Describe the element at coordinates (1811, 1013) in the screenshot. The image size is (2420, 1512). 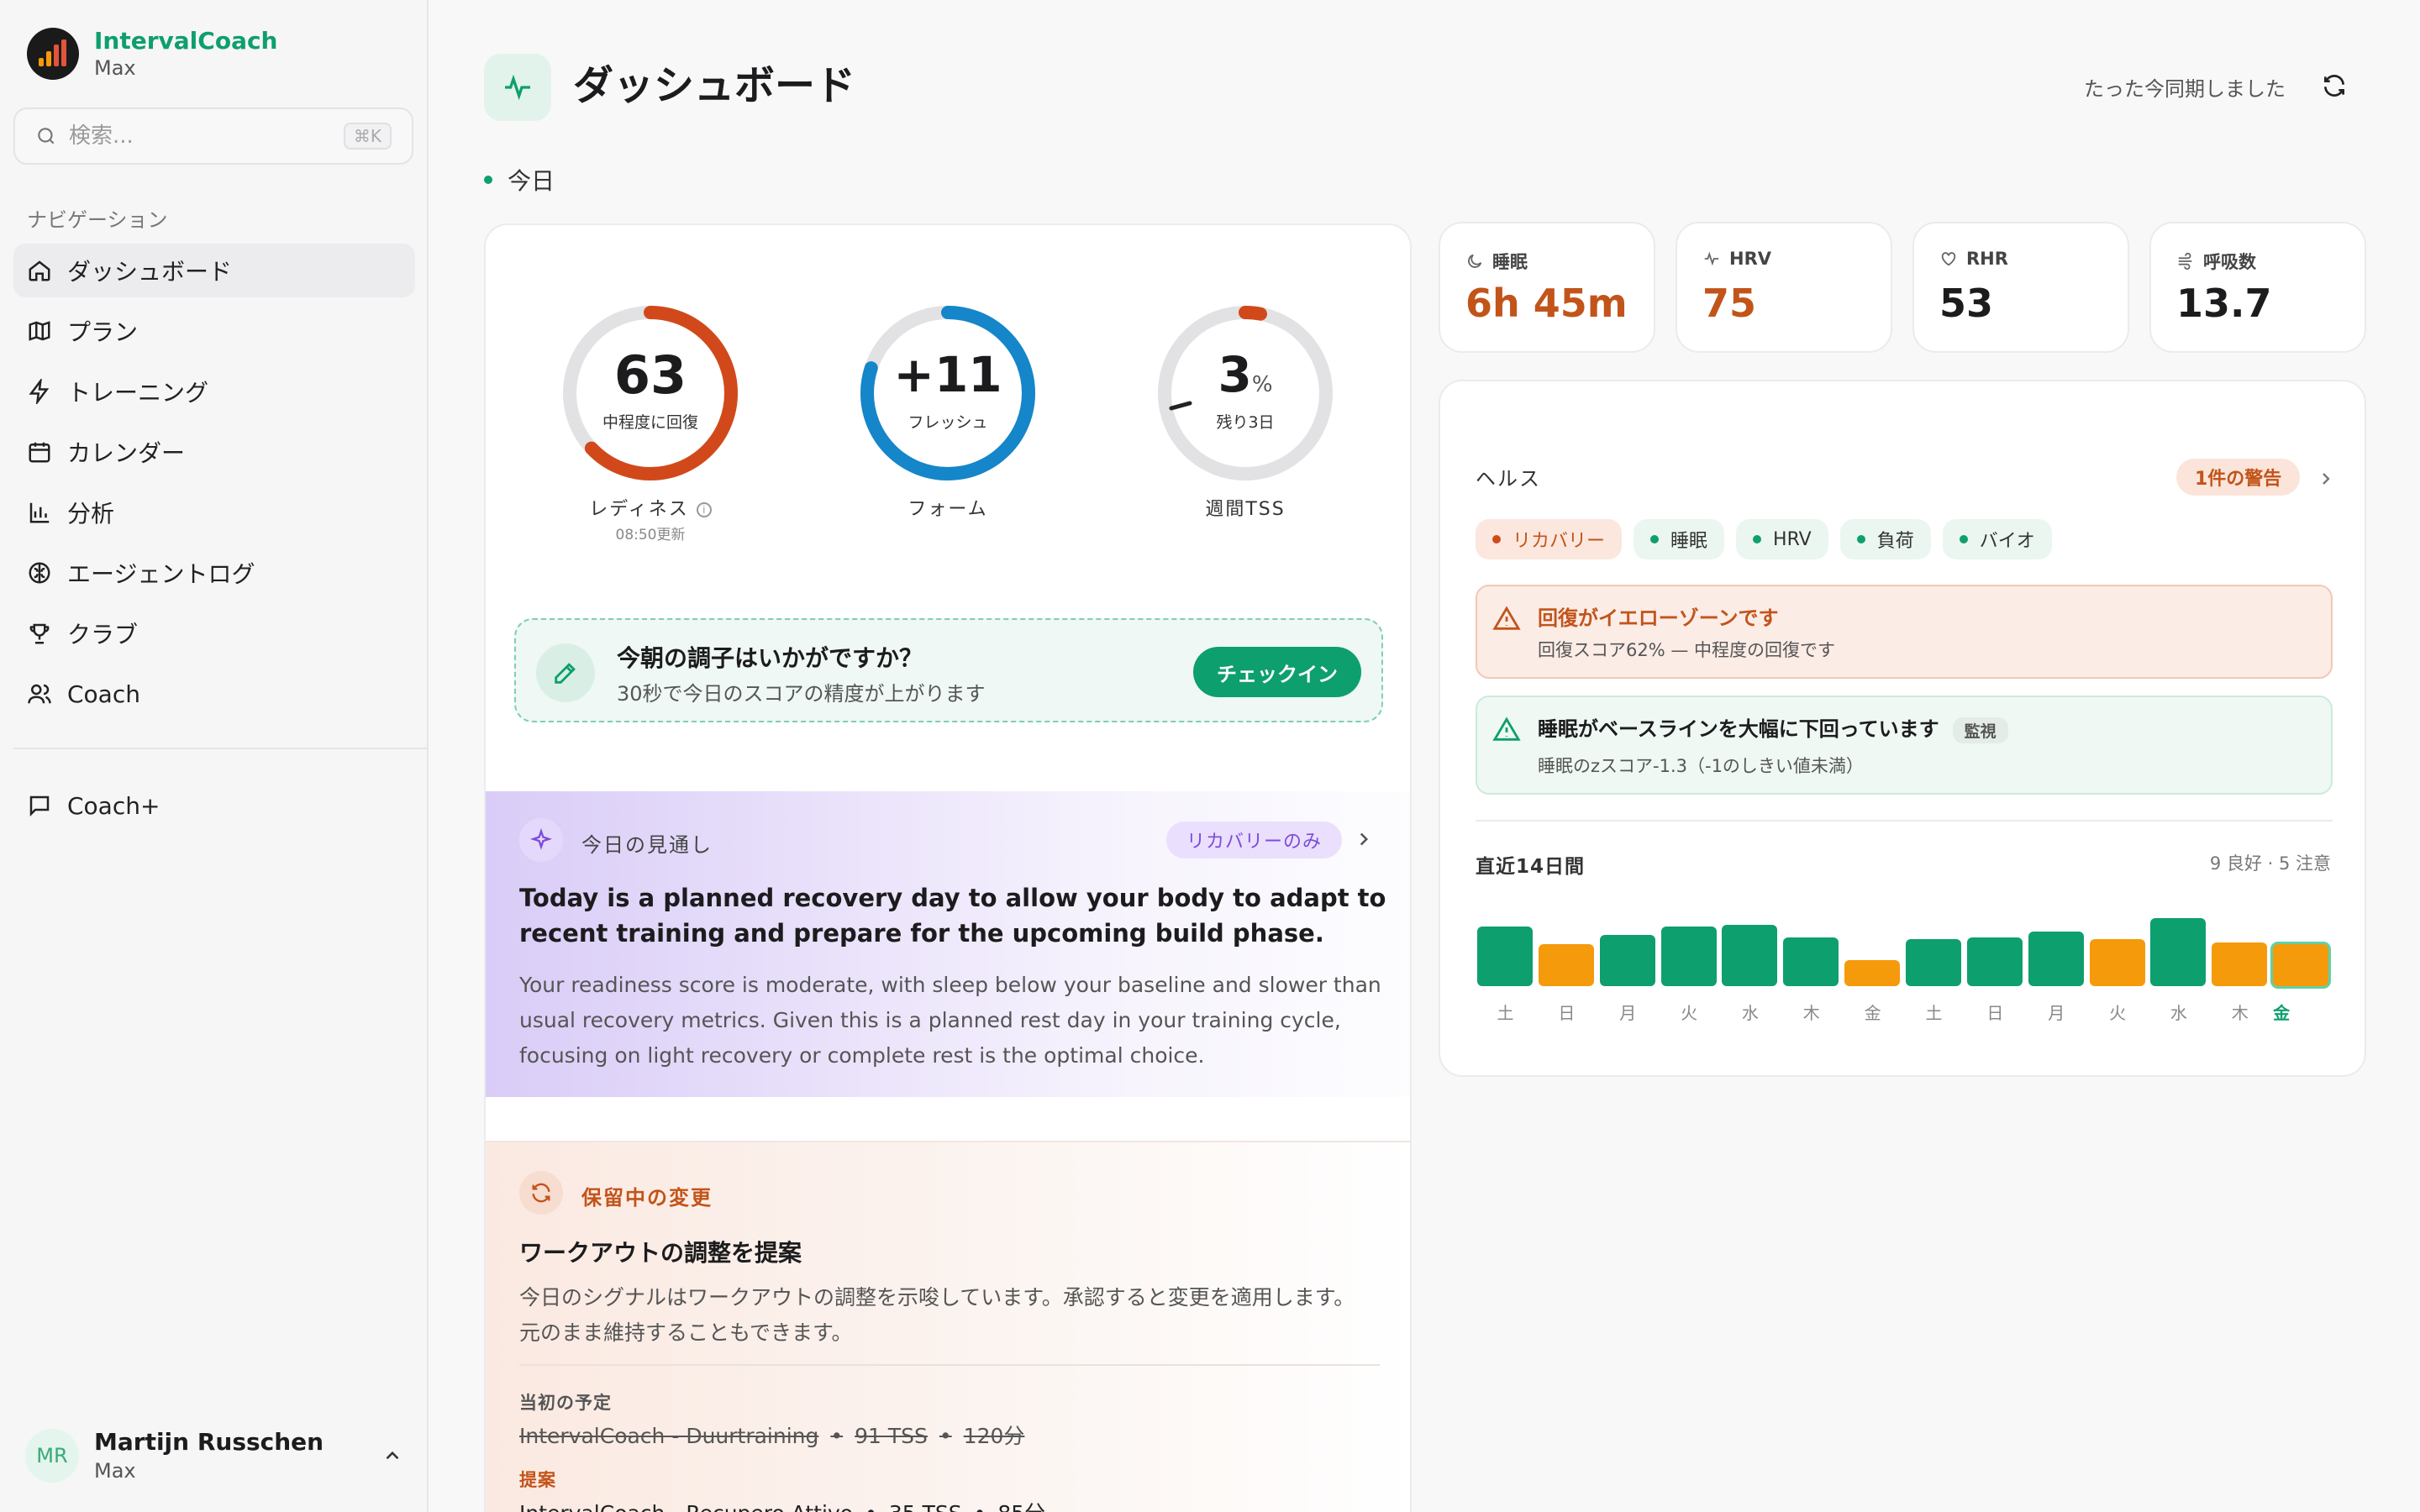
I see `trend-day-label: 木` at that location.